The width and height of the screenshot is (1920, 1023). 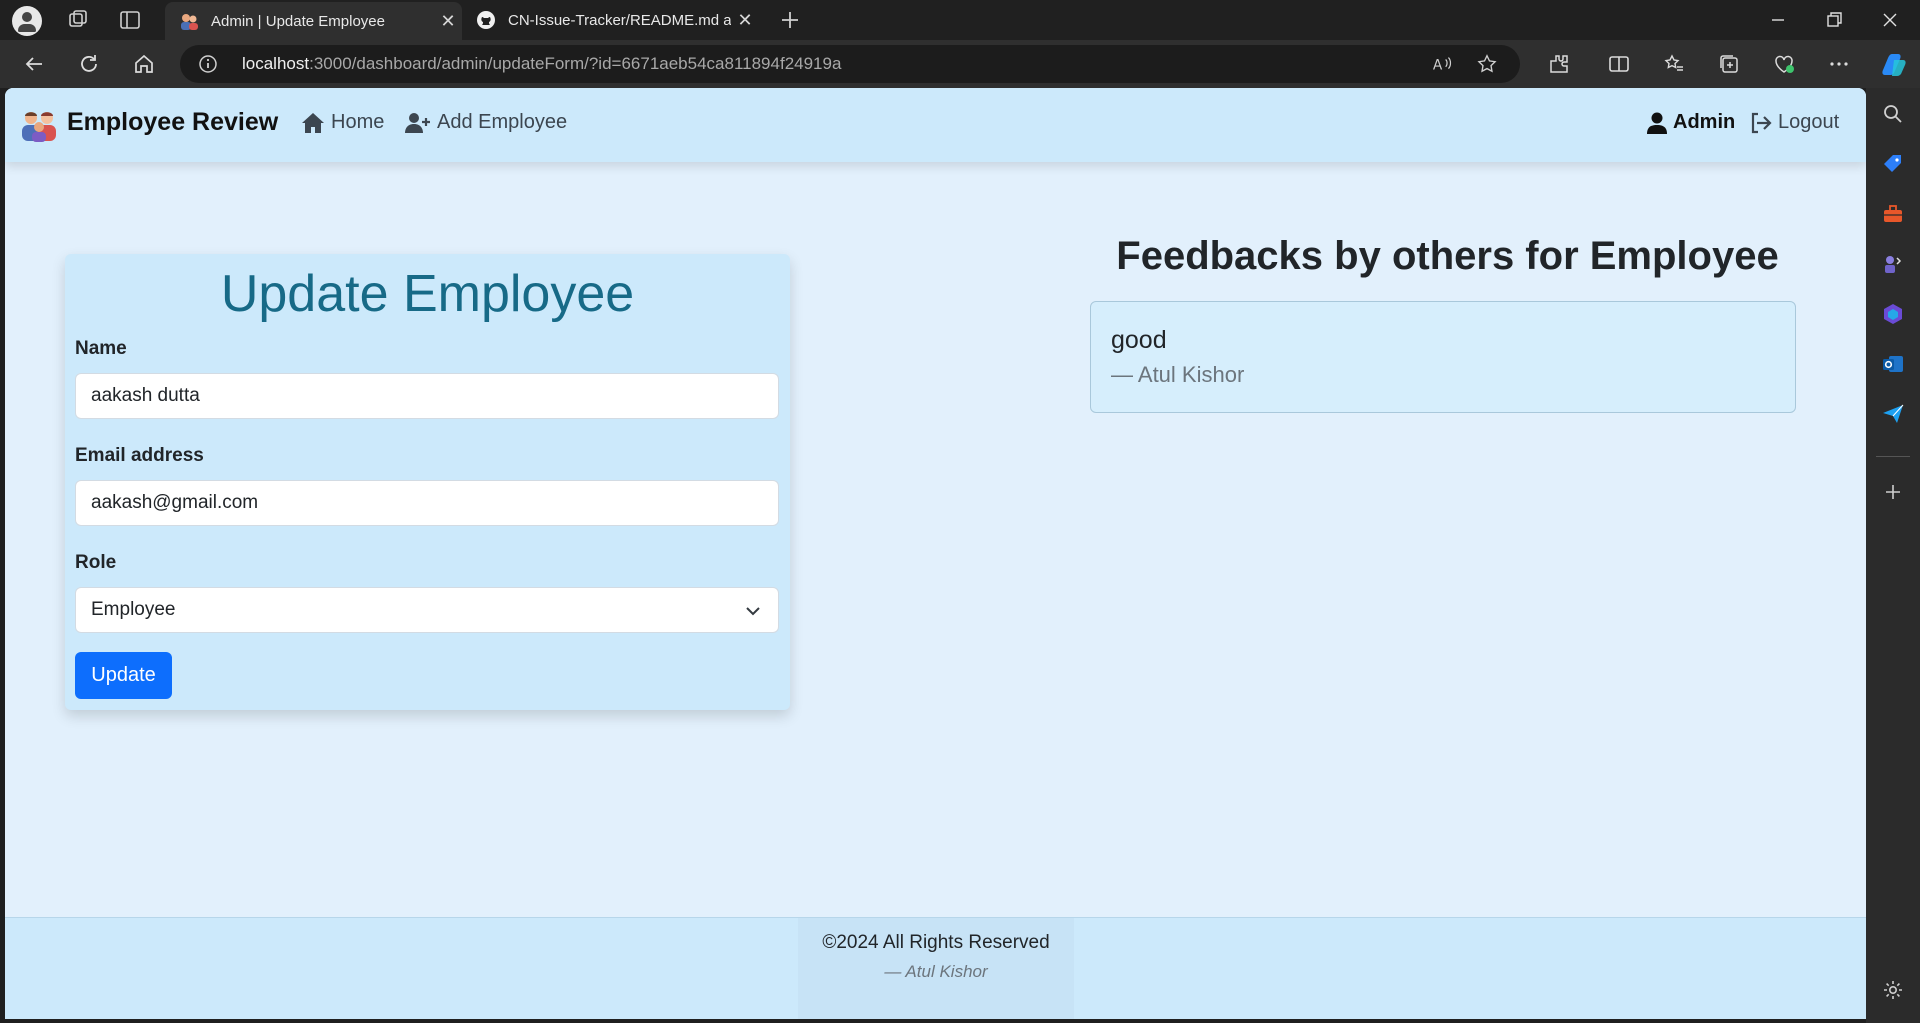 I want to click on email-label: Email address, so click(x=139, y=455).